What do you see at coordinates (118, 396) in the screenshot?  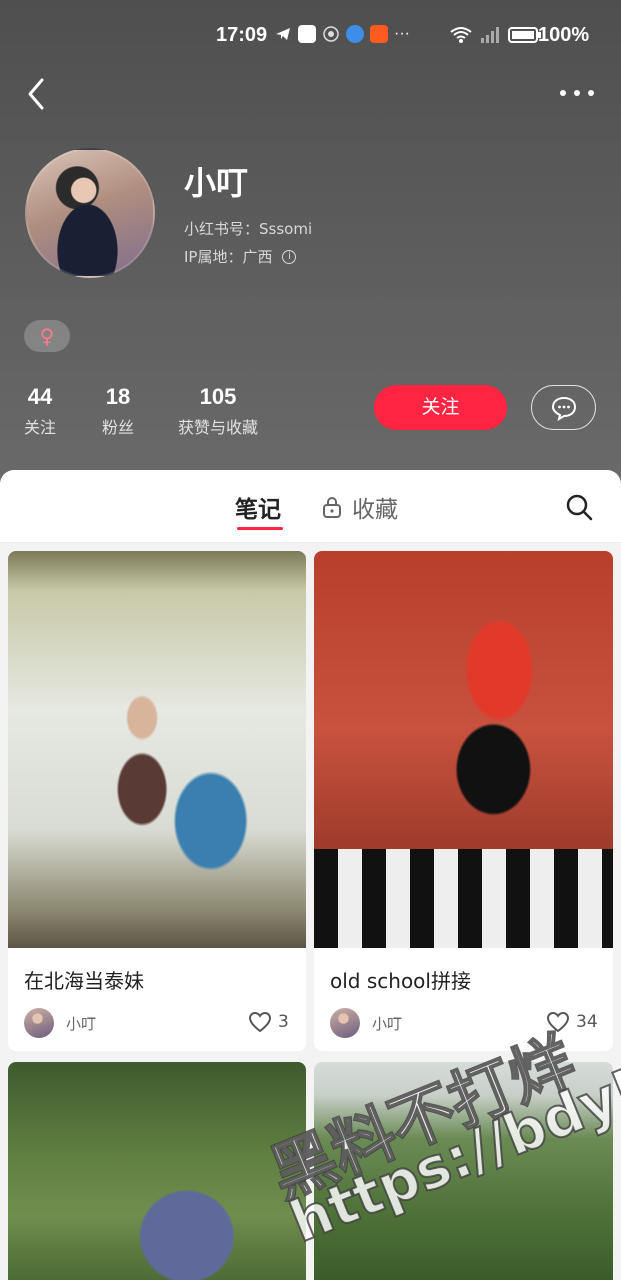 I see `stat-followers-count: 18` at bounding box center [118, 396].